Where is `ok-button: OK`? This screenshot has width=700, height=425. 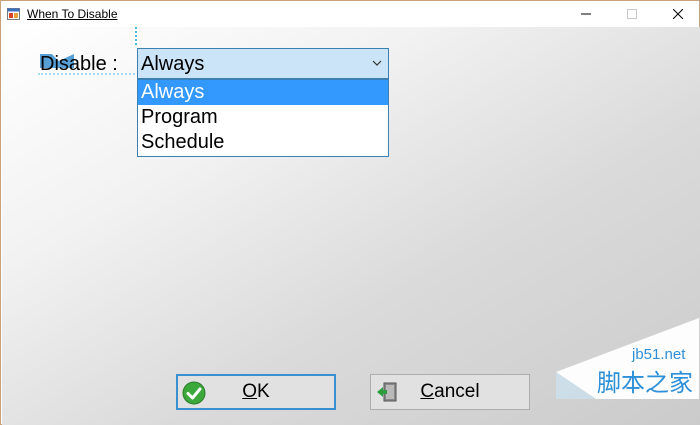
ok-button: OK is located at coordinates (256, 392).